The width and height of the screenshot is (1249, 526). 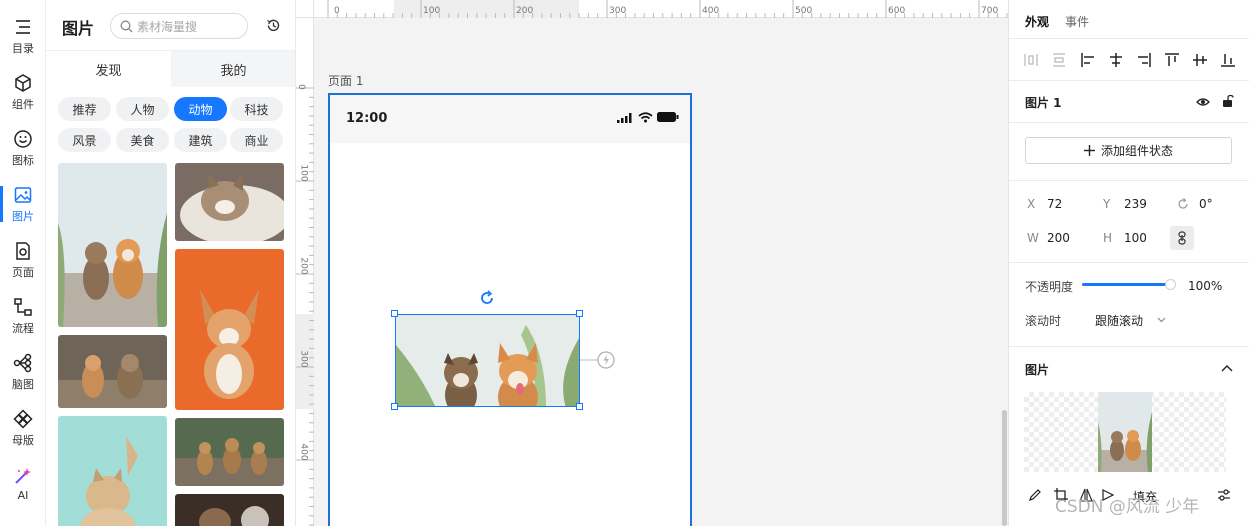 What do you see at coordinates (897, 11) in the screenshot?
I see `ruler-top-label: 600` at bounding box center [897, 11].